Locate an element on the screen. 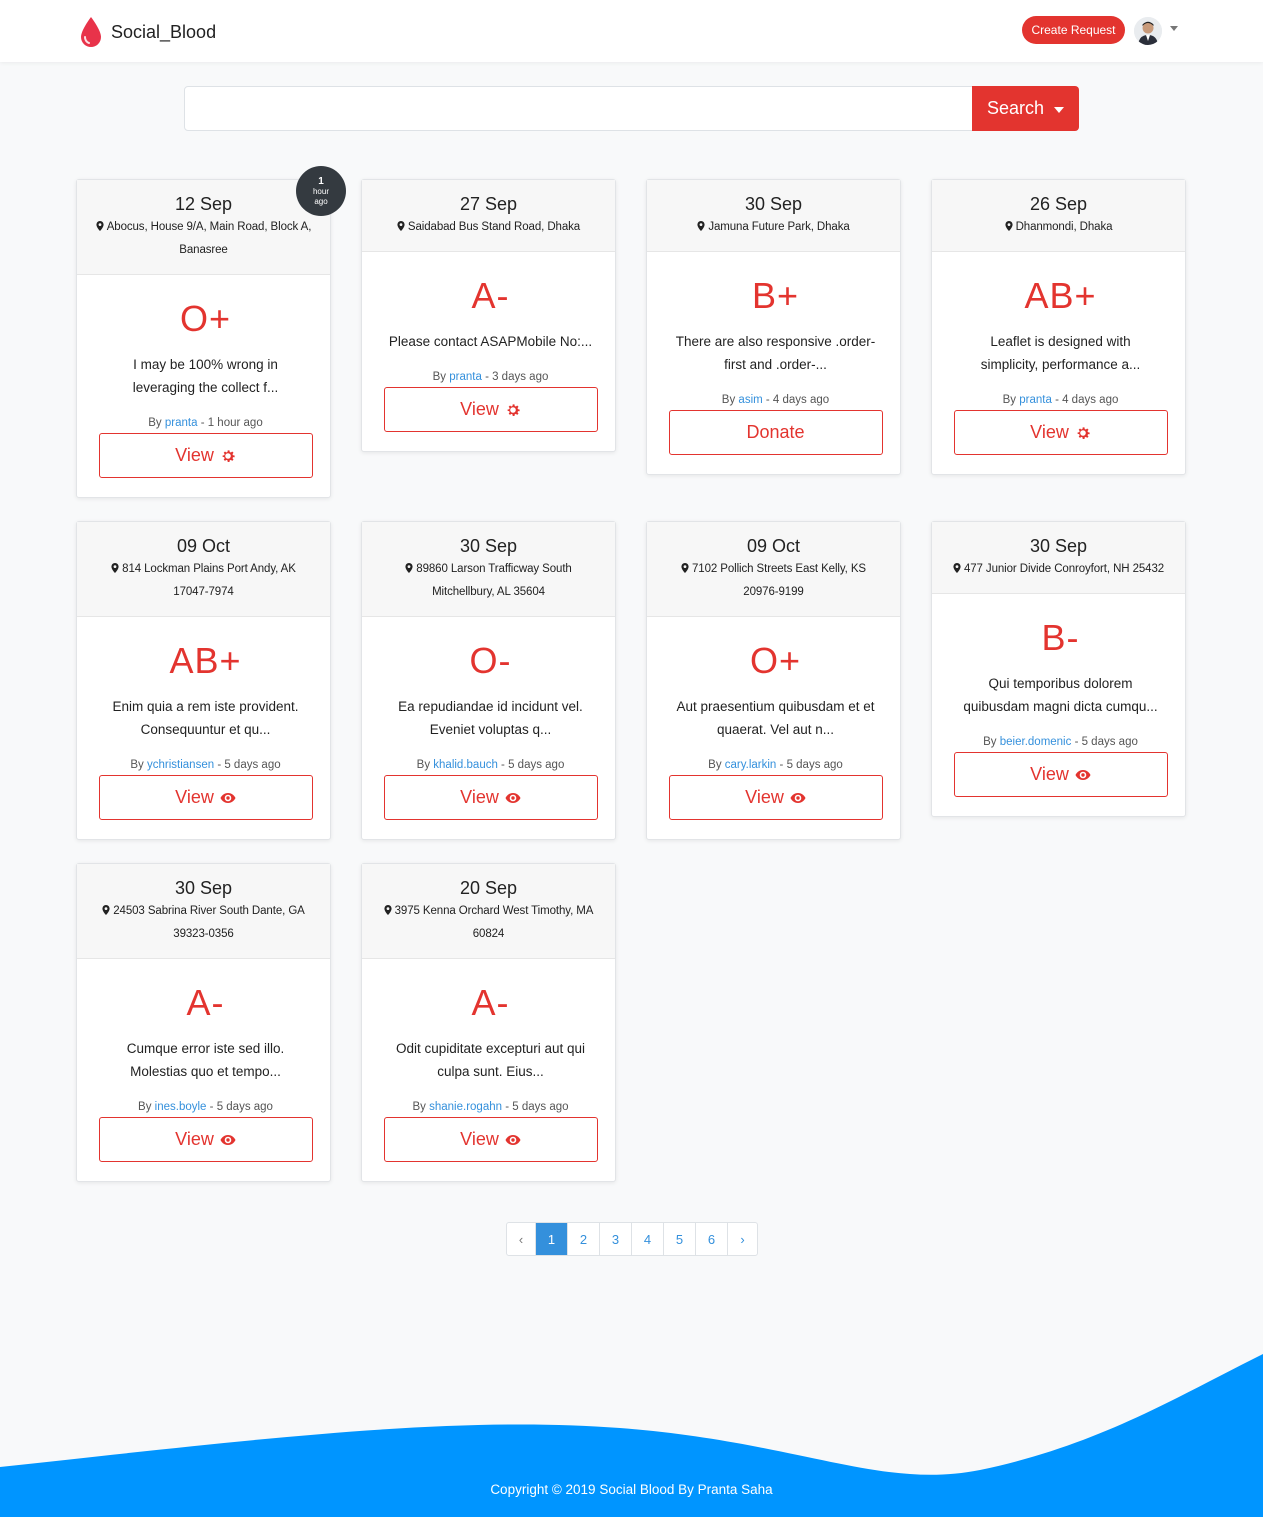  pagination-page-4: 4 is located at coordinates (648, 1239).